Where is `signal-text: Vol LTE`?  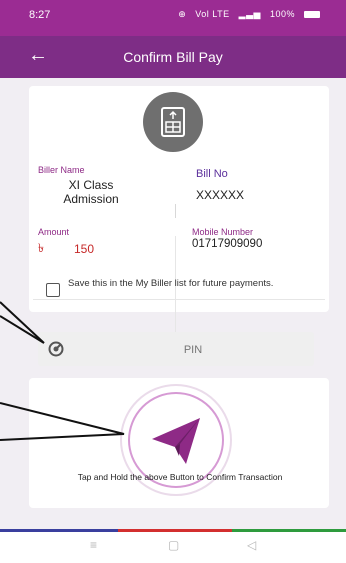 signal-text: Vol LTE is located at coordinates (212, 14).